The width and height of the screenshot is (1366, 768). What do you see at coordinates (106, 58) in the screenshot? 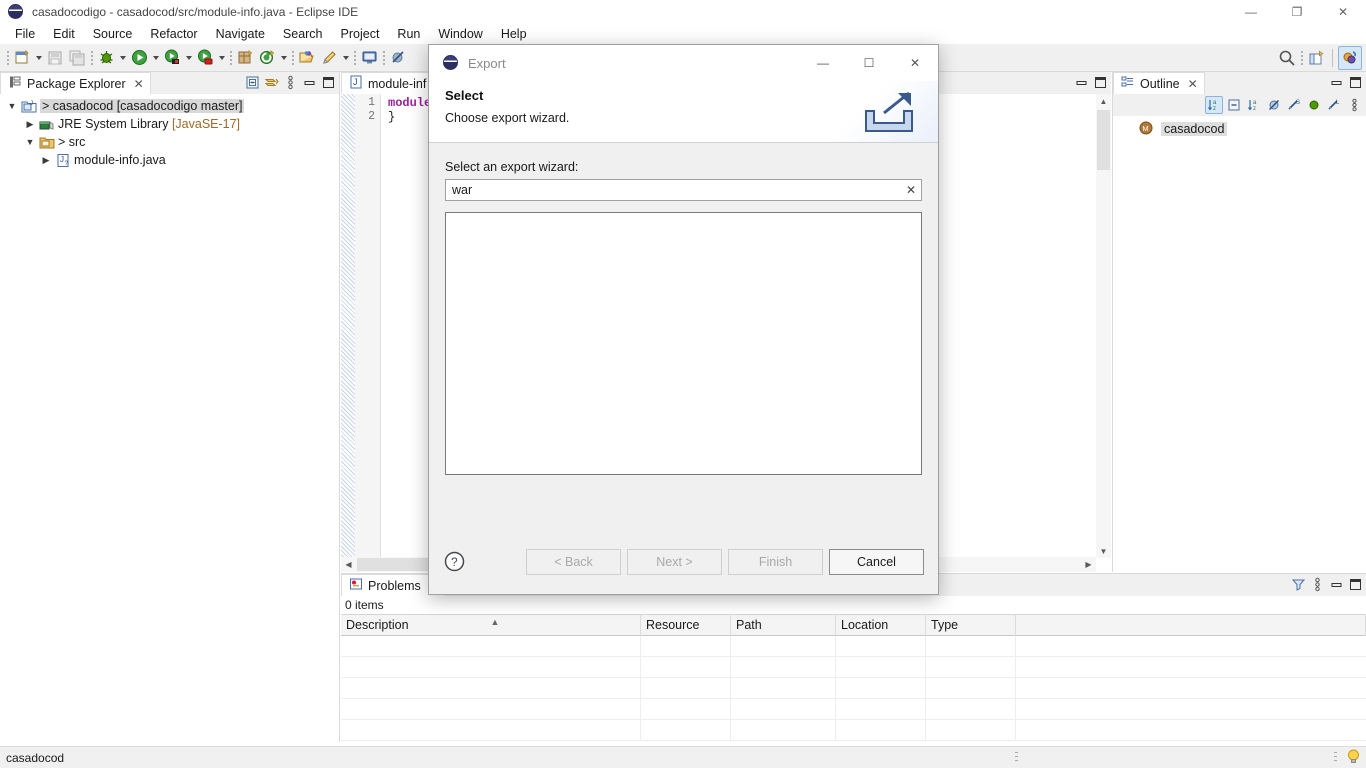
I see `debug-icon` at bounding box center [106, 58].